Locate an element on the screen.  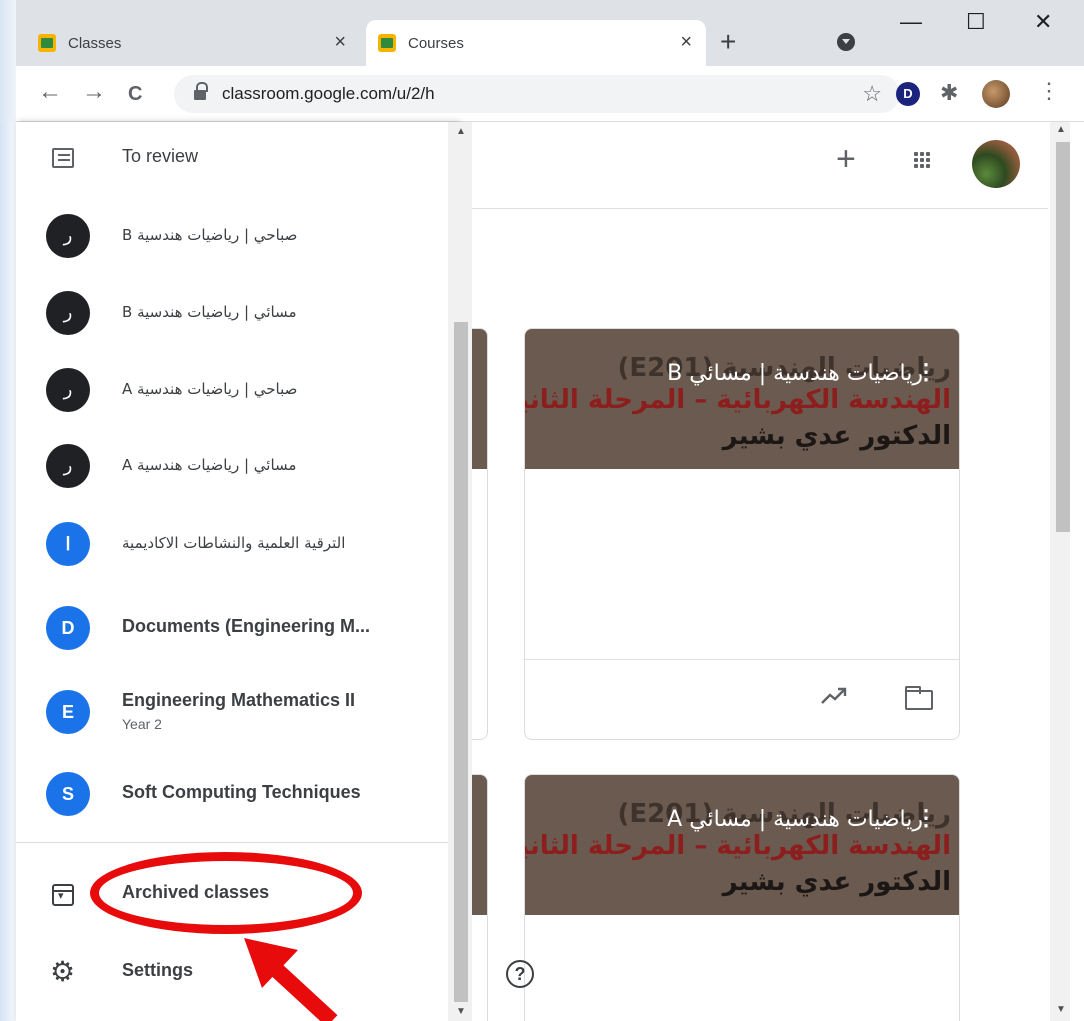
tab-title: Classes is located at coordinates (95, 43).